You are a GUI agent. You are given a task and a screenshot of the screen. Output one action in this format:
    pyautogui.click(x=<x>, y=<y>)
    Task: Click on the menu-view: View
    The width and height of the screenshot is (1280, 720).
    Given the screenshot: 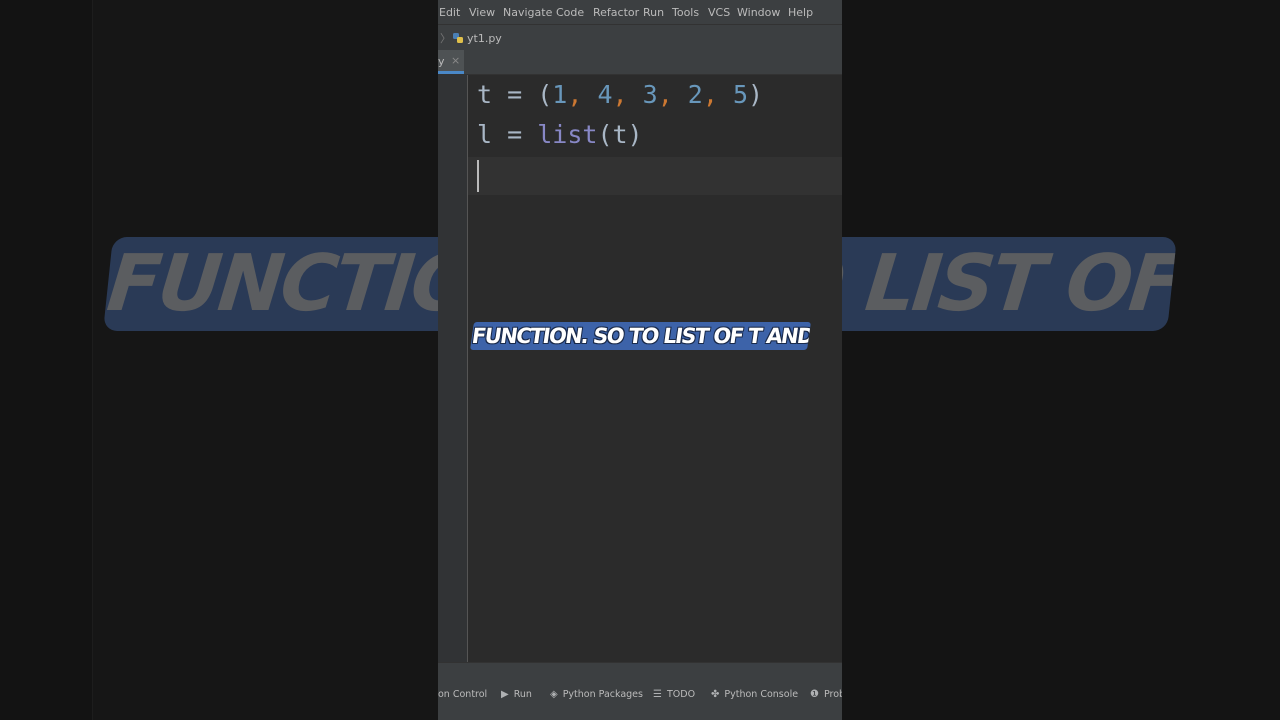 What is the action you would take?
    pyautogui.click(x=482, y=12)
    